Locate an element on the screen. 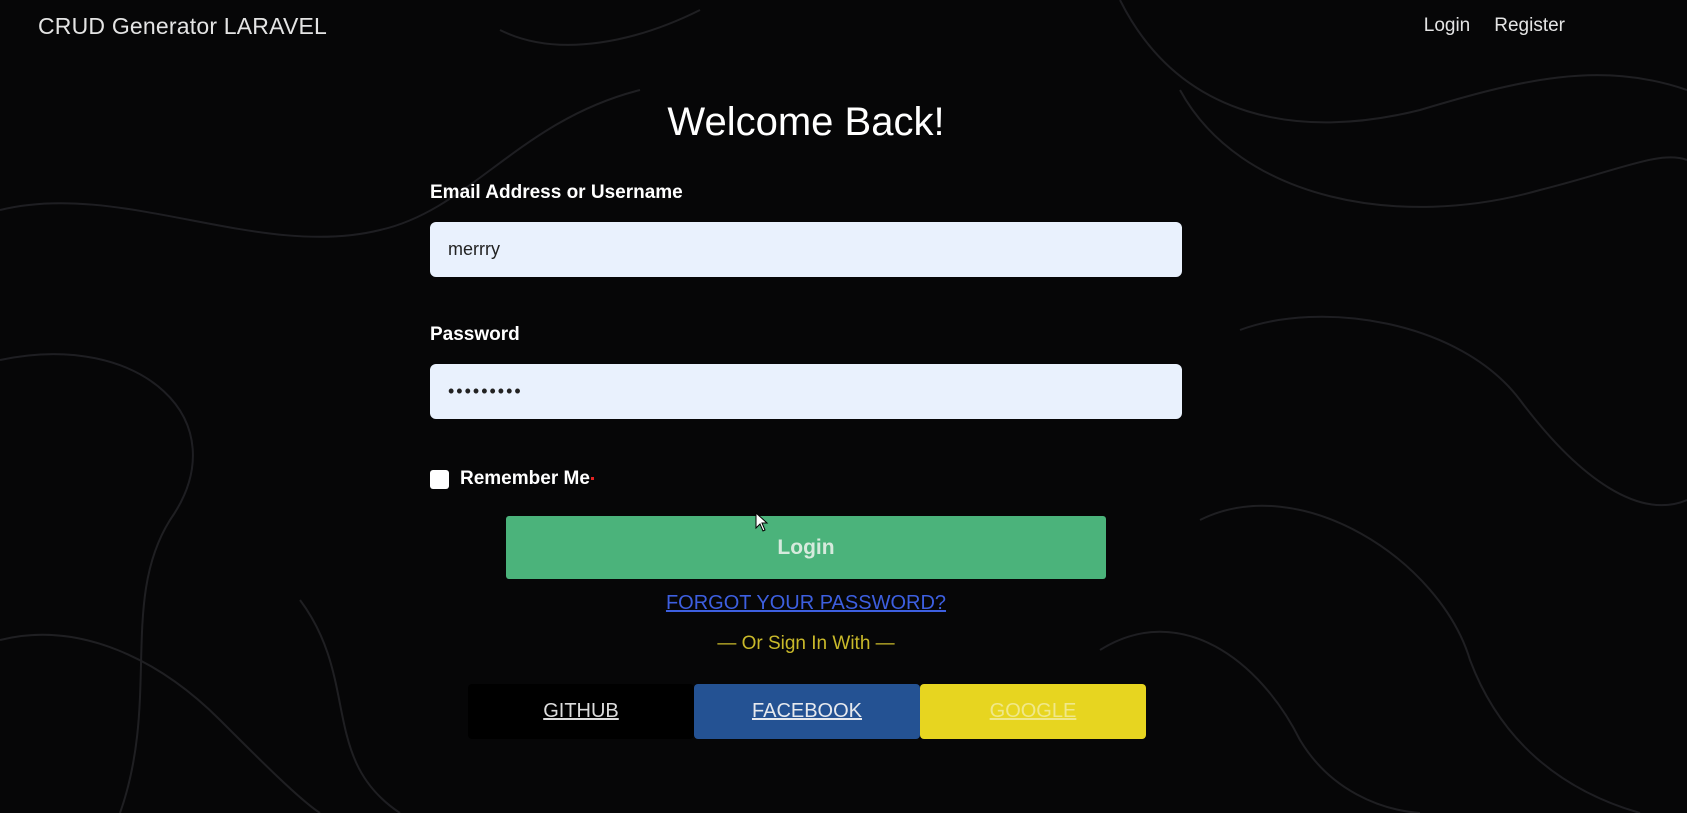 This screenshot has height=813, width=1687. password-label: Password is located at coordinates (475, 334).